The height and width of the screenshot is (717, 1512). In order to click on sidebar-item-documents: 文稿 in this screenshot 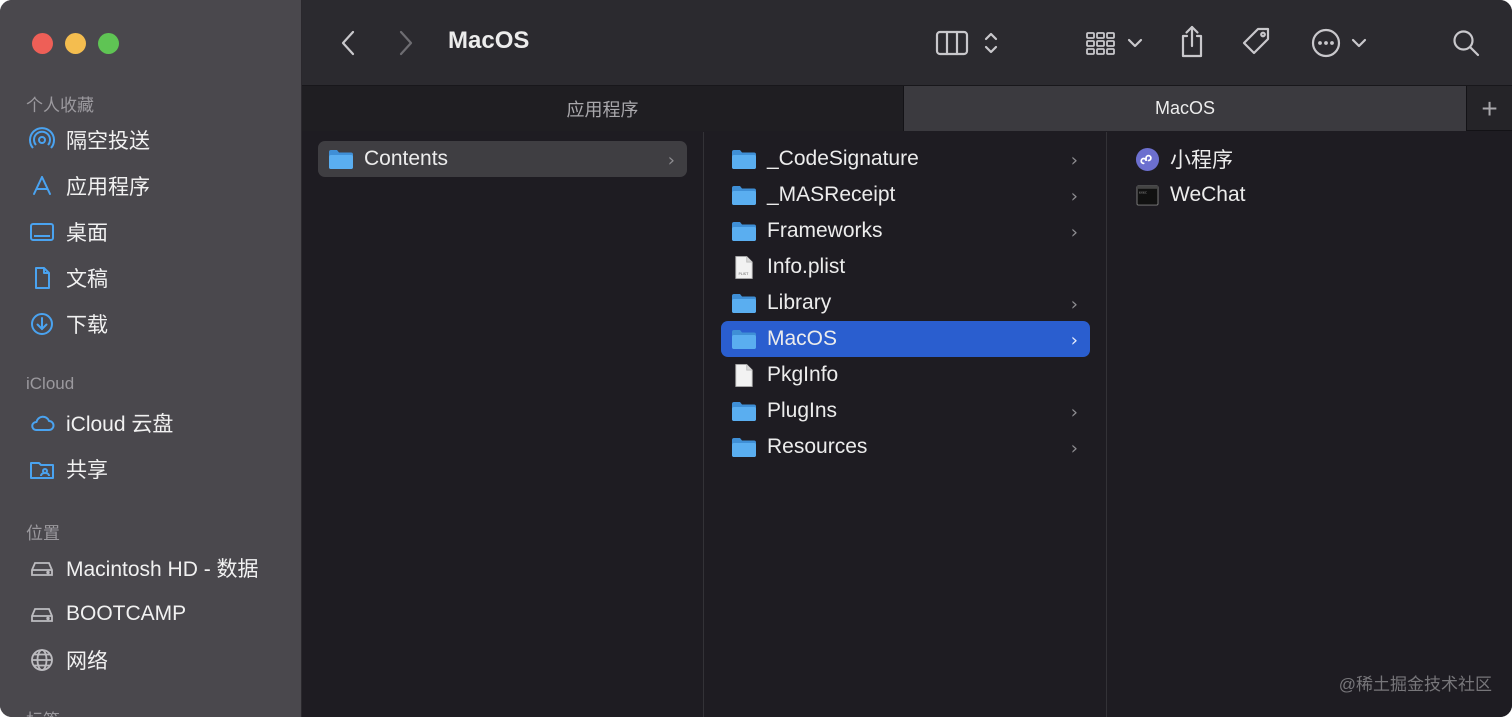, I will do `click(68, 278)`.